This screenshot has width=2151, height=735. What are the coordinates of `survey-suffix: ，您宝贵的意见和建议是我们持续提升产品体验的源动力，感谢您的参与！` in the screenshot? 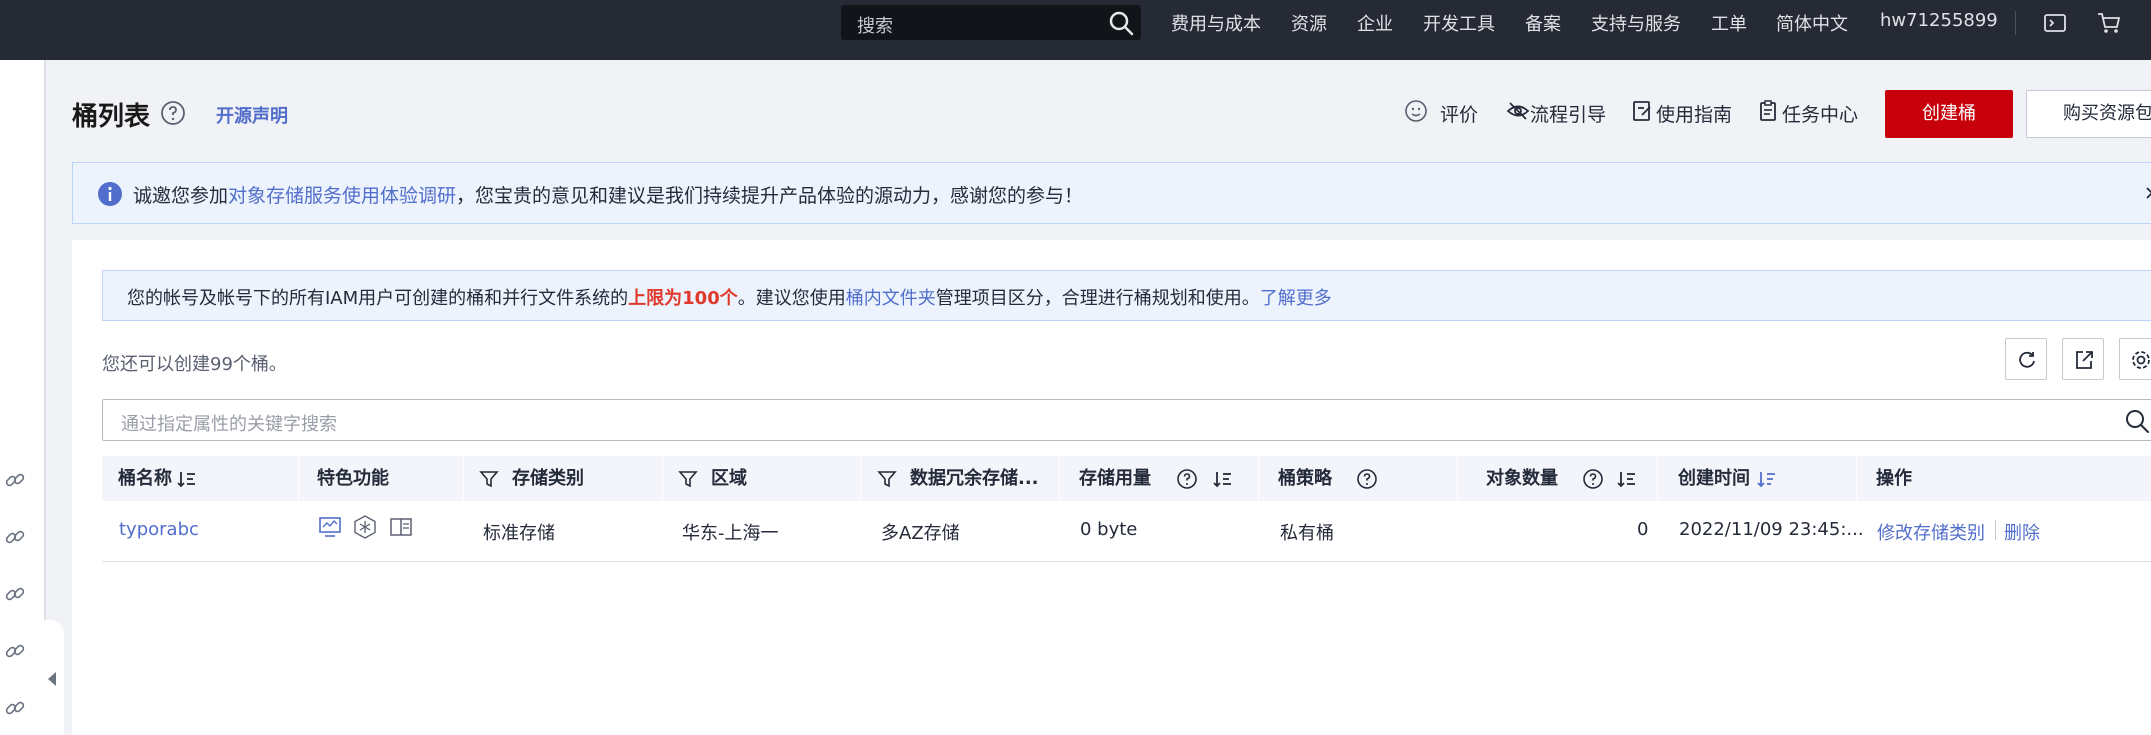 It's located at (770, 196).